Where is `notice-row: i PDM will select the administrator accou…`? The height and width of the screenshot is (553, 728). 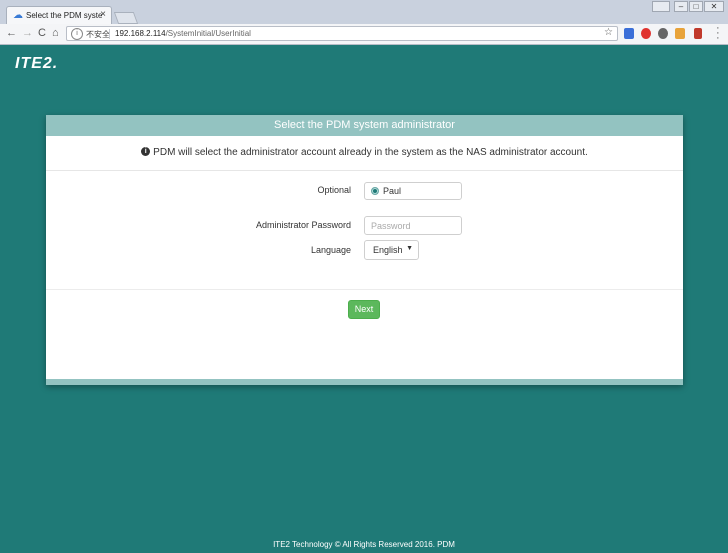
notice-row: i PDM will select the administrator accou… is located at coordinates (364, 153).